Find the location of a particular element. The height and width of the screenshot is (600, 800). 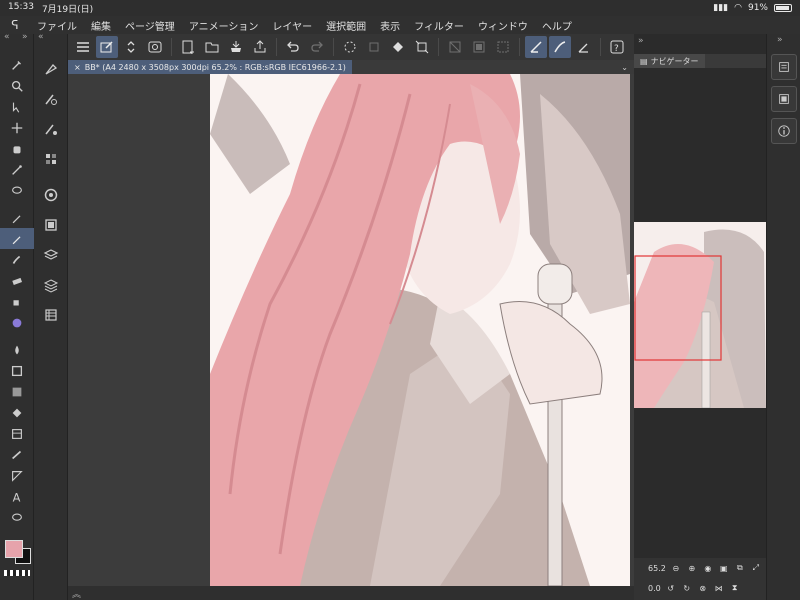

undo-icon is located at coordinates (293, 47).